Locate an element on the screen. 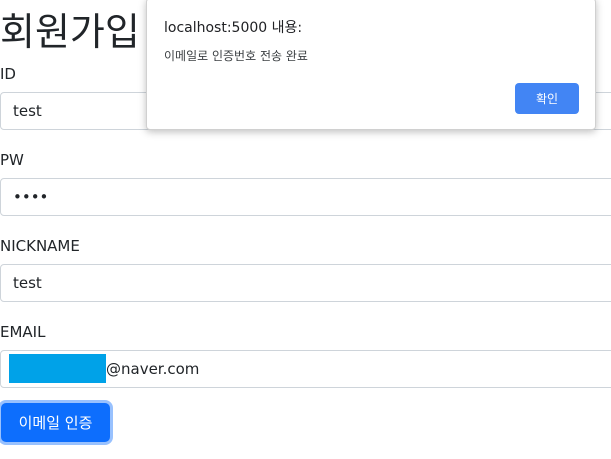 This screenshot has height=459, width=611. nickname-label: NICKNAME is located at coordinates (40, 246).